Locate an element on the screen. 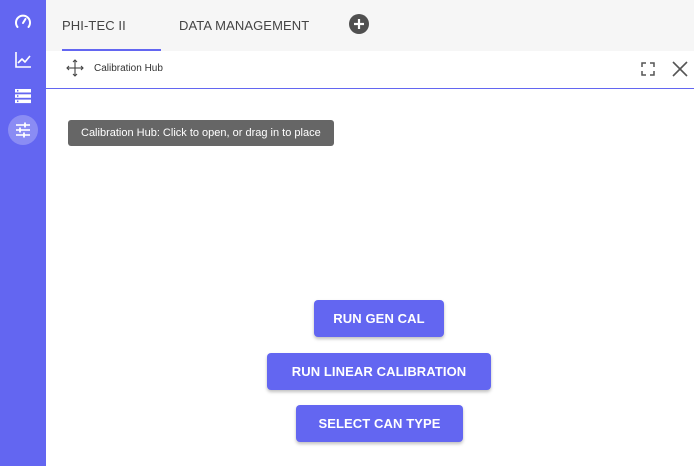 This screenshot has height=466, width=694. sidebar is located at coordinates (23, 233).